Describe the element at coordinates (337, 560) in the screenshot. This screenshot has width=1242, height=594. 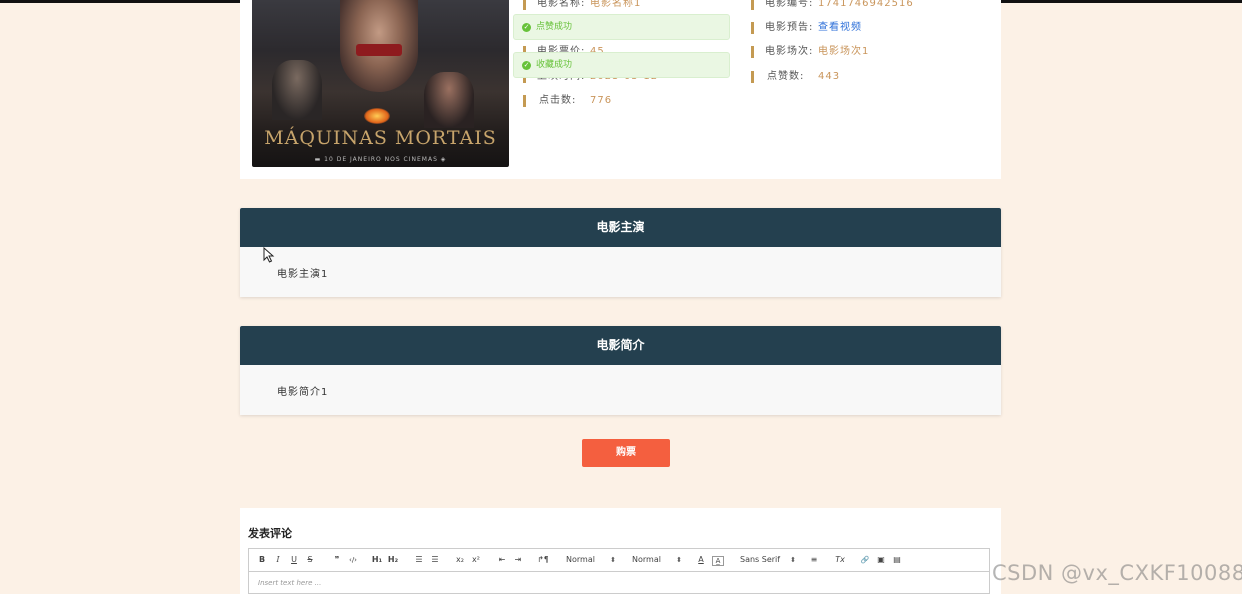
I see `quote-button: ❞` at that location.